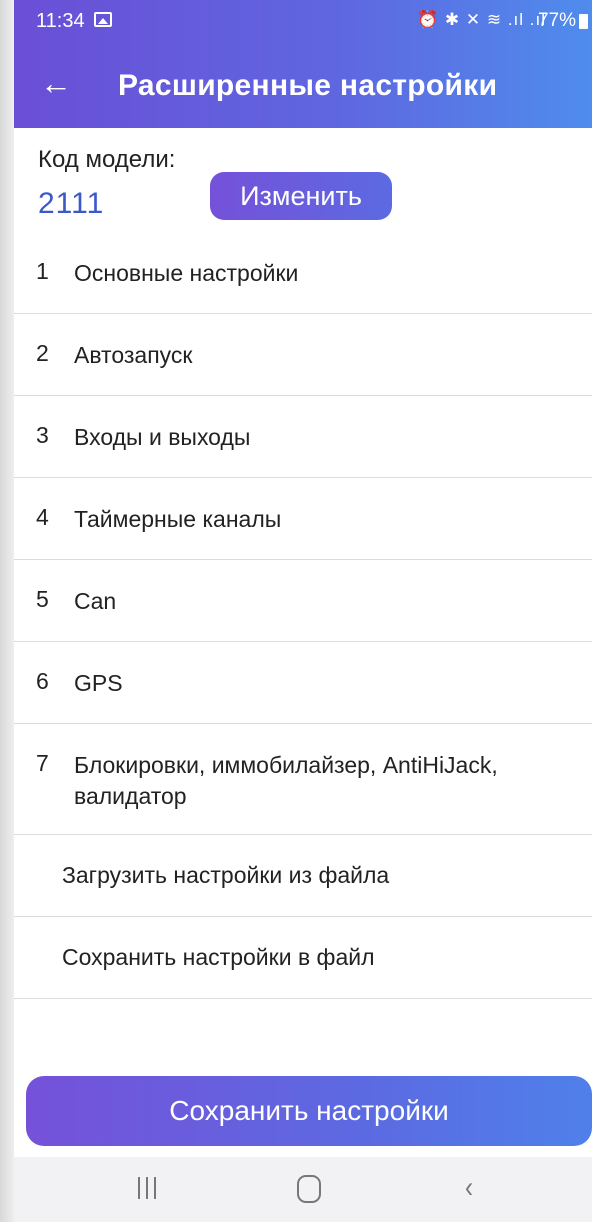  I want to click on status-icons: ⏰ ✱ ✕ ≋ .ıl .ıl, so click(481, 19).